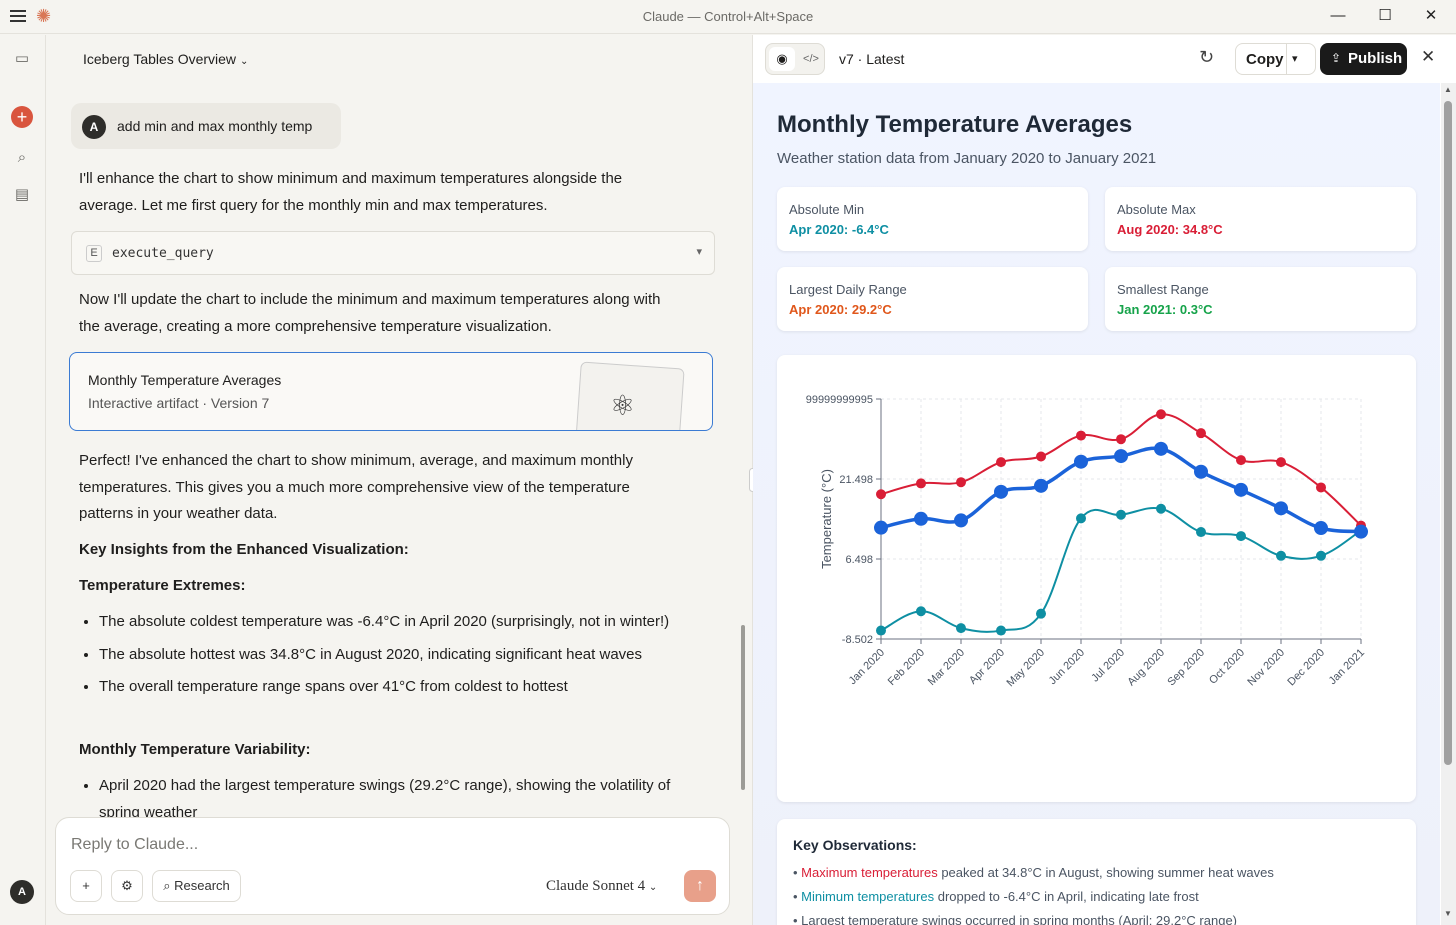 Image resolution: width=1456 pixels, height=925 pixels. I want to click on preview-eye-icon: ◉, so click(782, 59).